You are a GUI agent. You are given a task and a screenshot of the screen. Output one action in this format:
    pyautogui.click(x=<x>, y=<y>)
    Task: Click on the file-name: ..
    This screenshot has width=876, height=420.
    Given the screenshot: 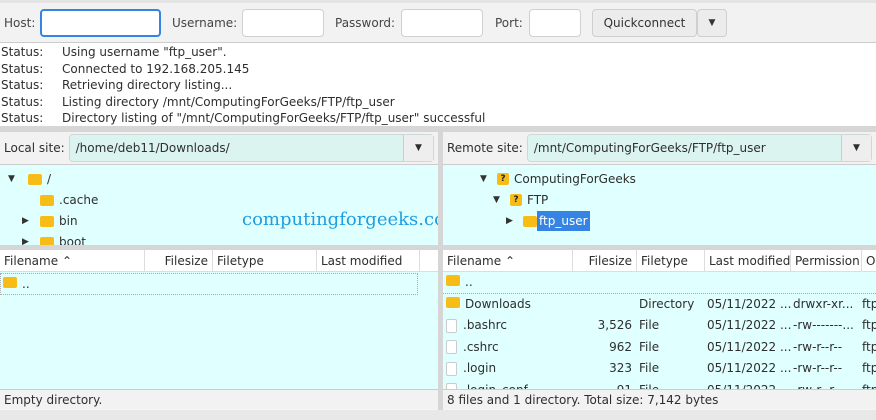 What is the action you would take?
    pyautogui.click(x=469, y=282)
    